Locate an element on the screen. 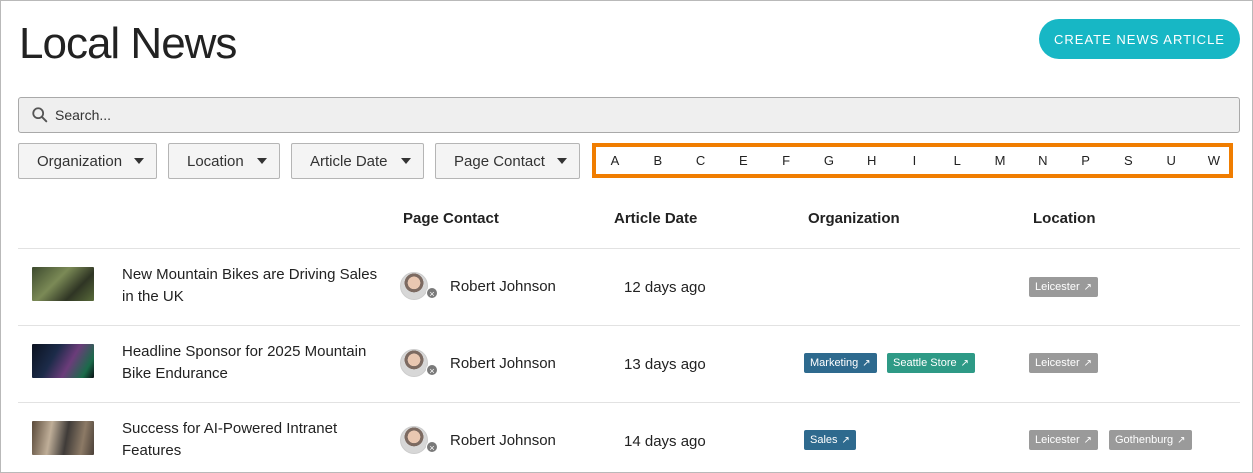  search-input is located at coordinates (630, 115).